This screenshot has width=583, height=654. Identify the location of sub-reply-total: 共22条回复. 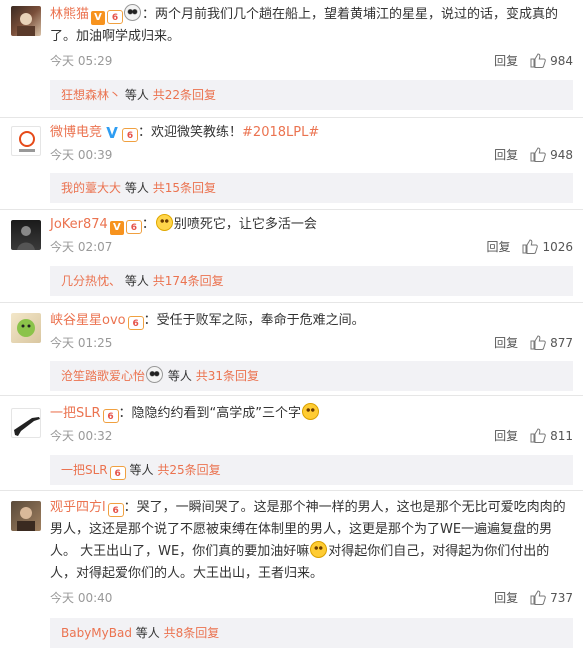
(184, 95).